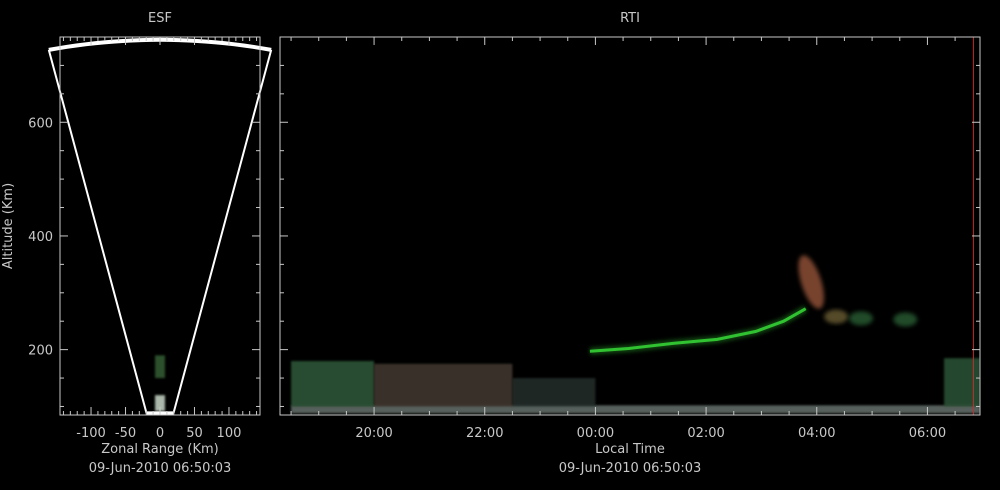  I want to click on esf-title: ESF, so click(160, 18).